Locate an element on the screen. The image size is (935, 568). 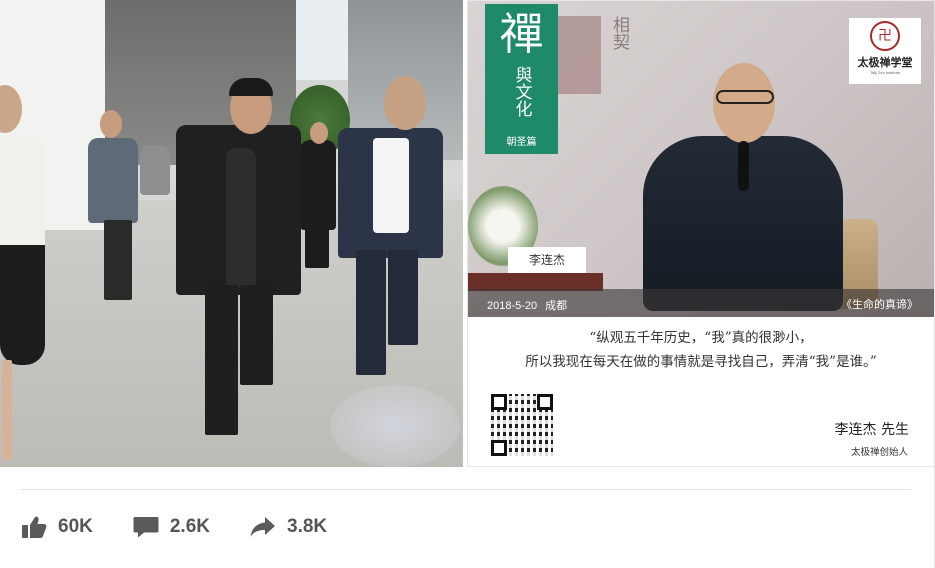
poster-series-big: 禪 is located at coordinates (521, 34).